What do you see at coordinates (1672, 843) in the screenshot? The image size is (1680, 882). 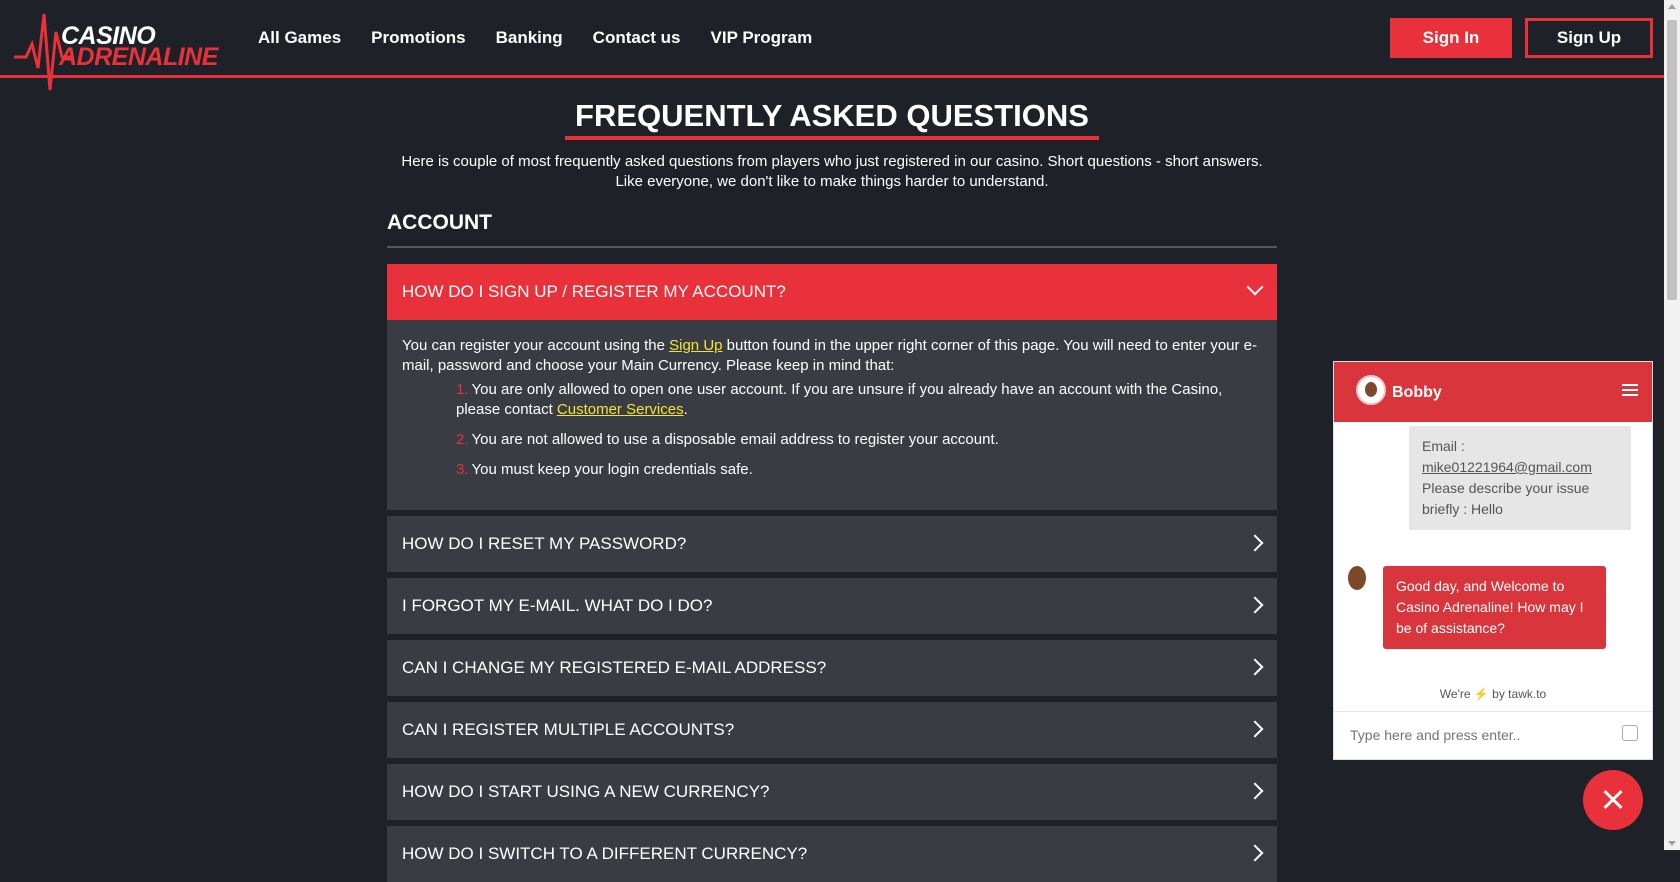 I see `scroll-down-arrow-icon` at bounding box center [1672, 843].